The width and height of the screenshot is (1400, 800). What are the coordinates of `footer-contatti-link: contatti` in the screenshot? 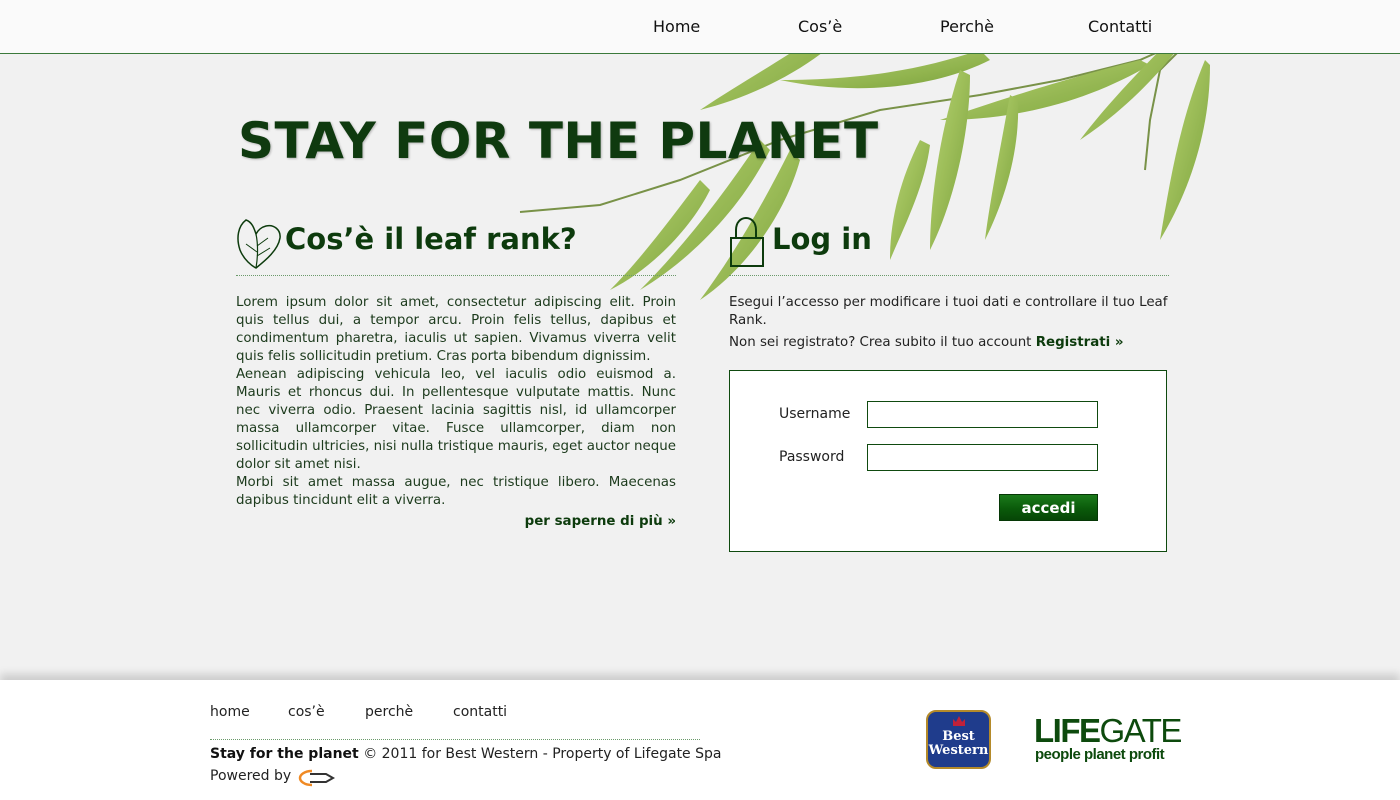 It's located at (480, 712).